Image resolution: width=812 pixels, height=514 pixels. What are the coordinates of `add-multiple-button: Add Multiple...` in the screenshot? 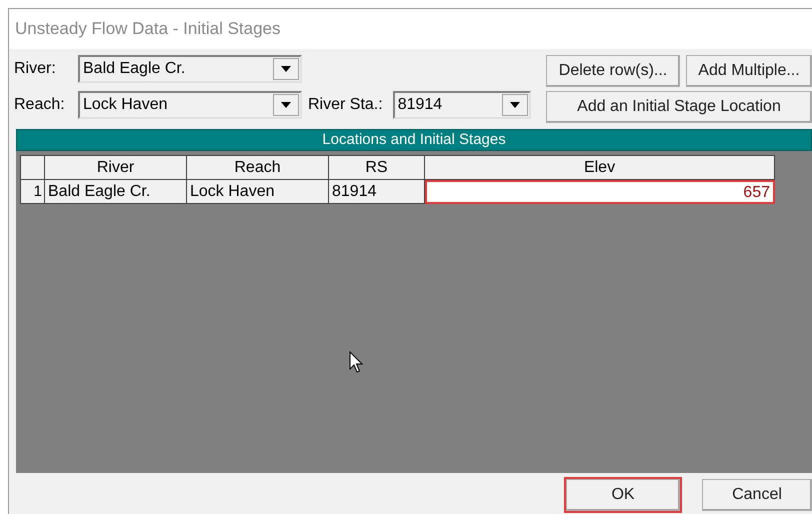 It's located at (749, 71).